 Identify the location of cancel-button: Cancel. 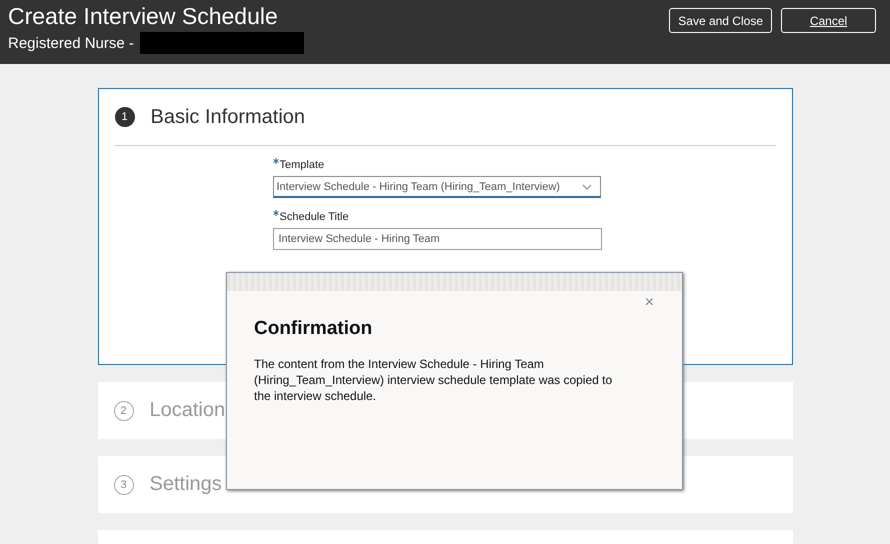
(828, 20).